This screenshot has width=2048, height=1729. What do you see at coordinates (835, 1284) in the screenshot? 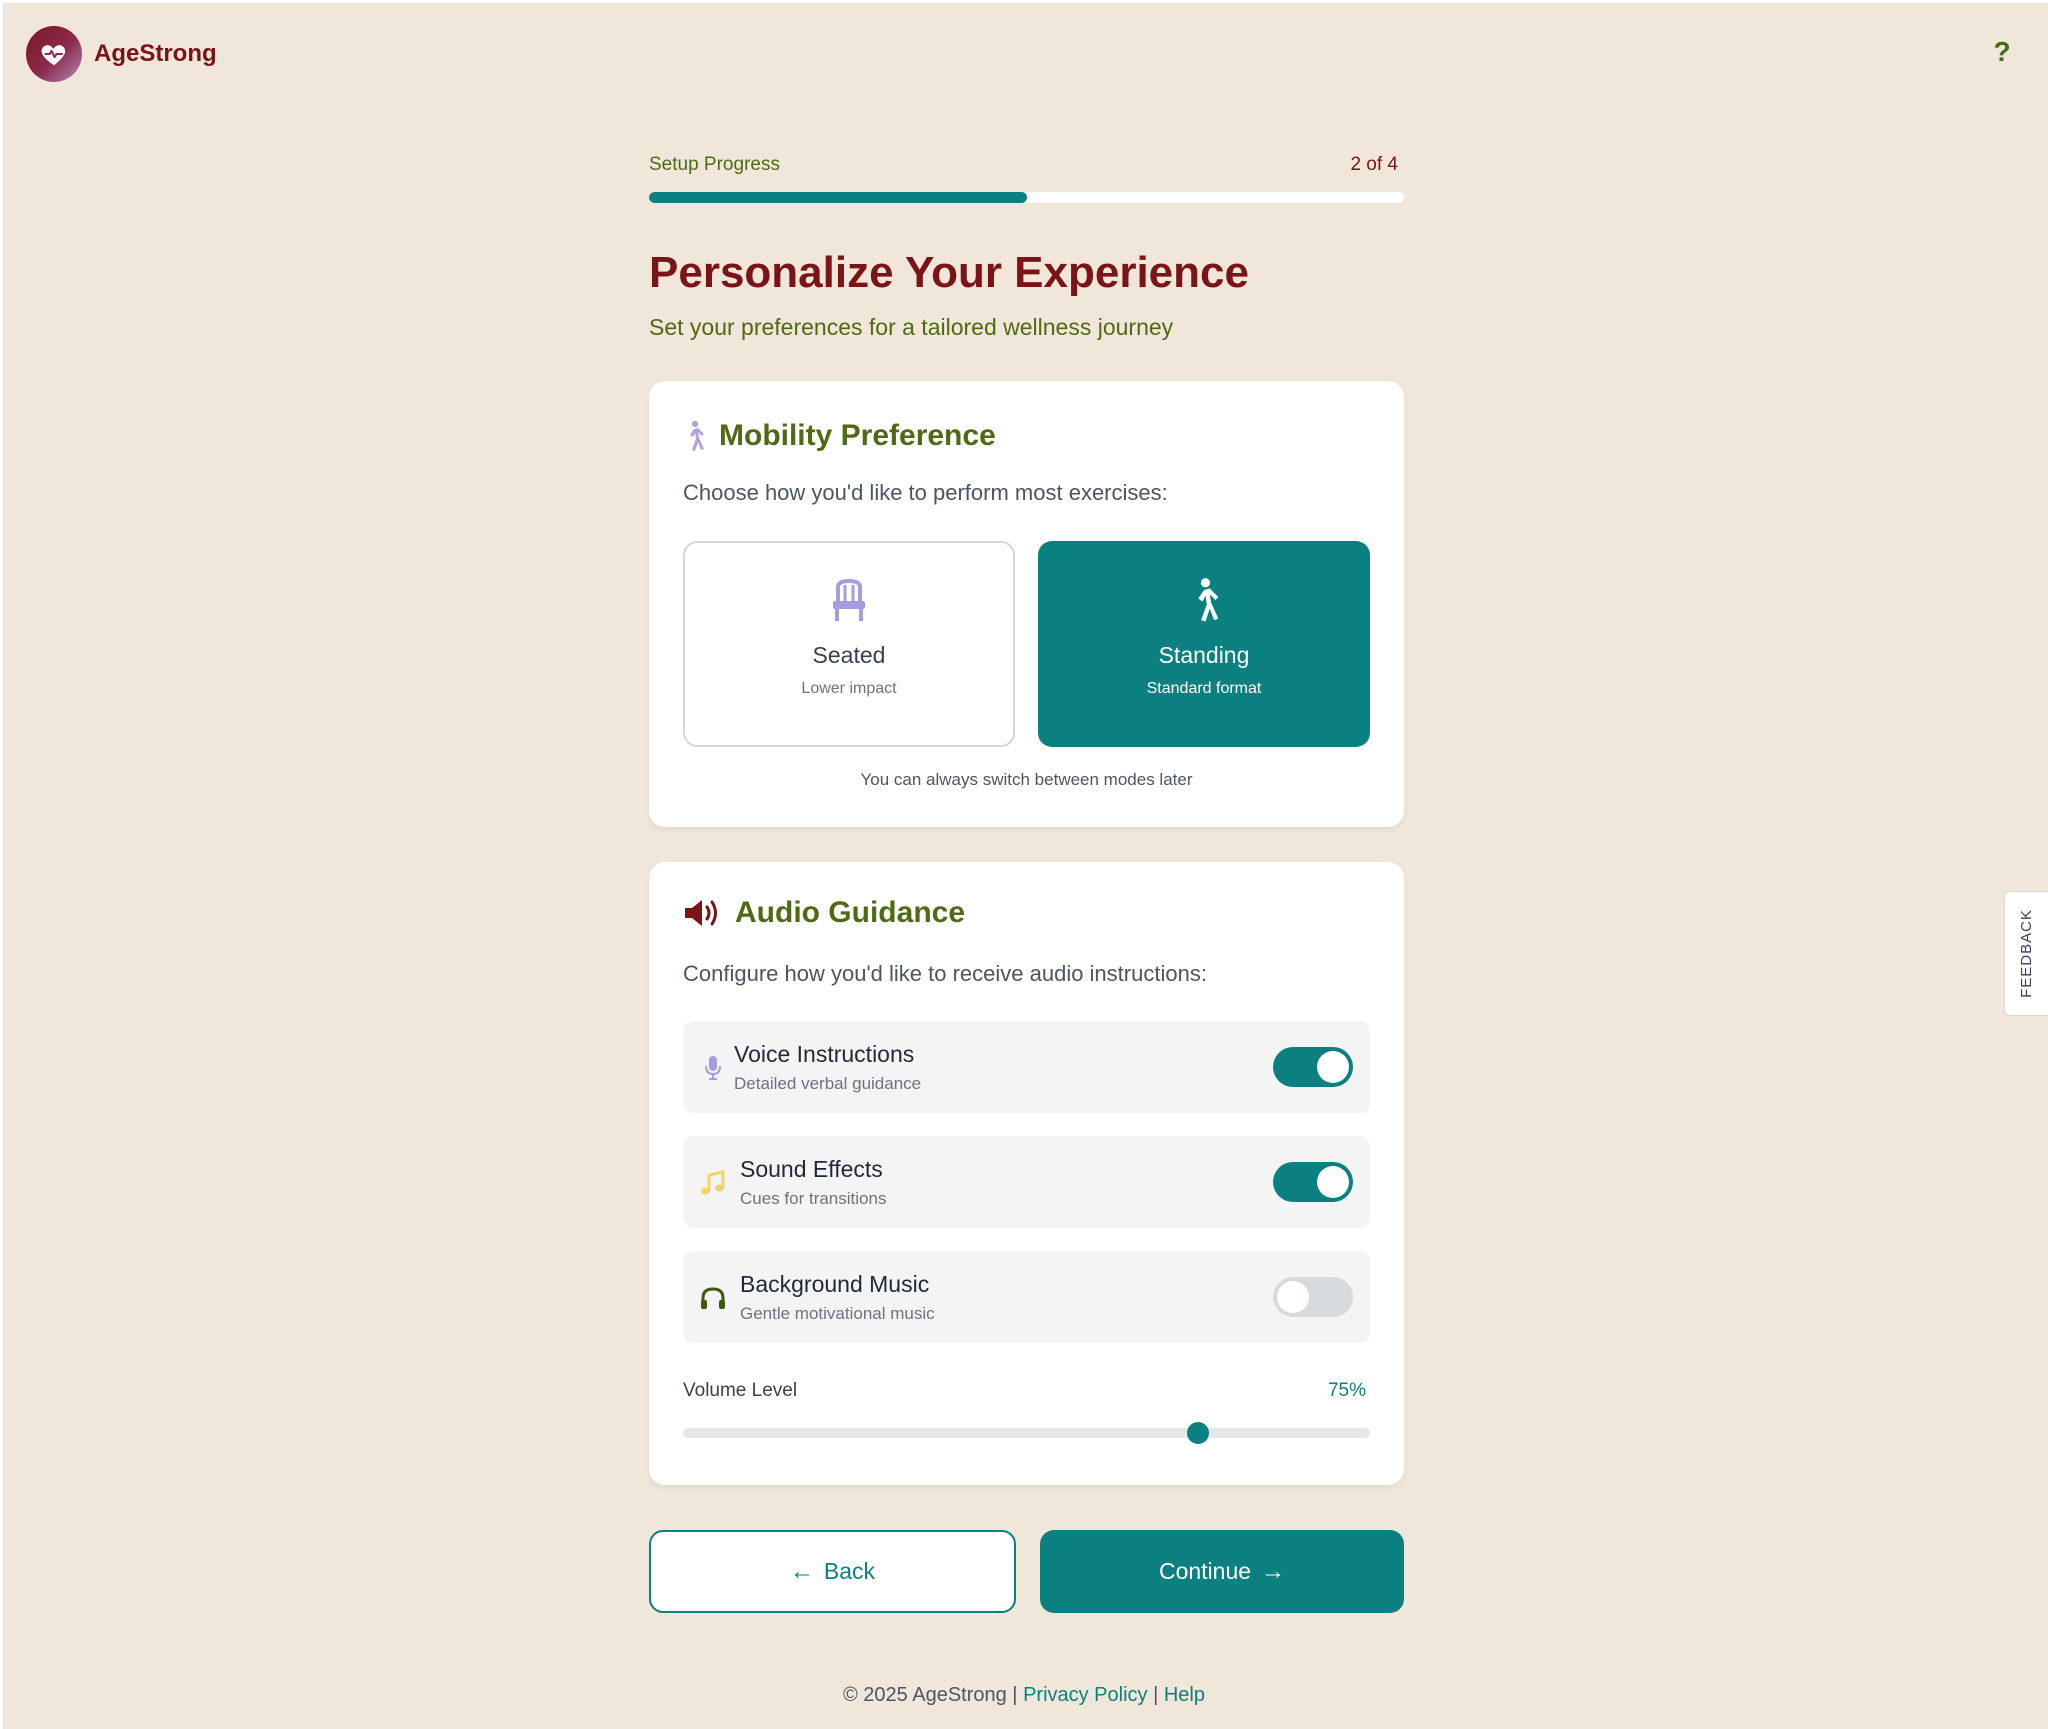
I see `background-music-label: Background Music` at bounding box center [835, 1284].